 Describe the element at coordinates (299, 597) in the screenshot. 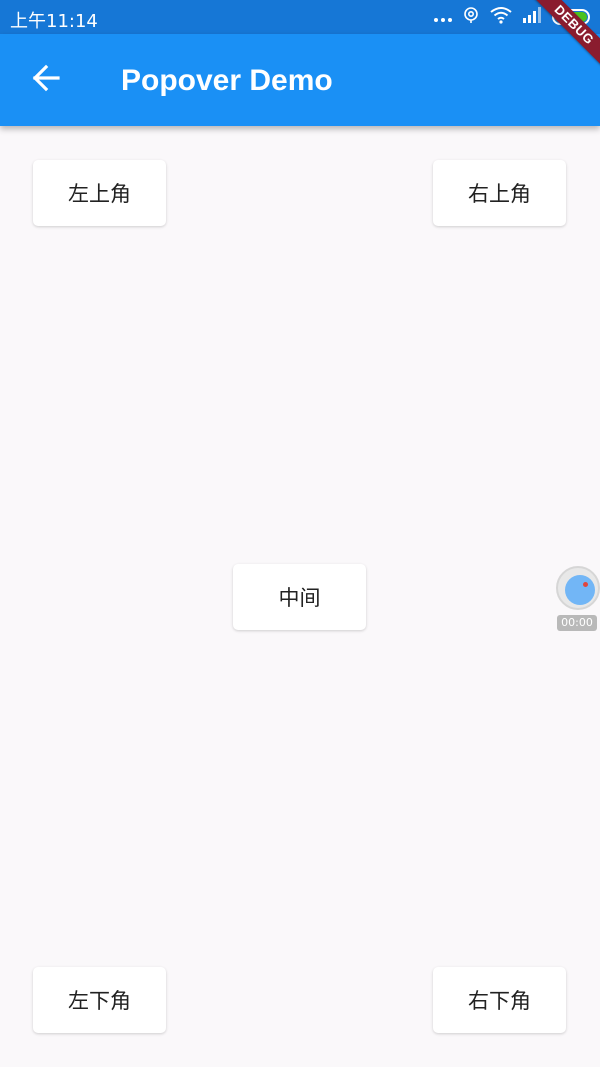

I see `center-button: 中间` at that location.